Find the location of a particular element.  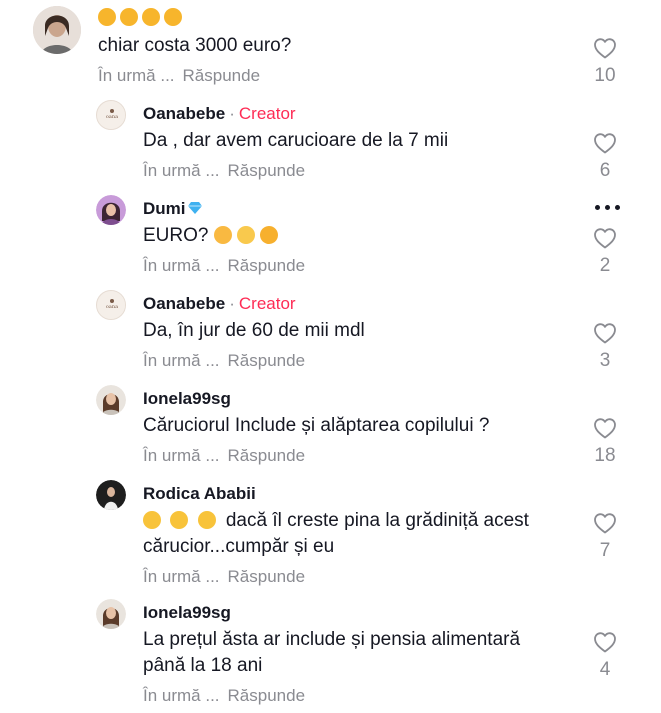

more-options-icon is located at coordinates (607, 207).